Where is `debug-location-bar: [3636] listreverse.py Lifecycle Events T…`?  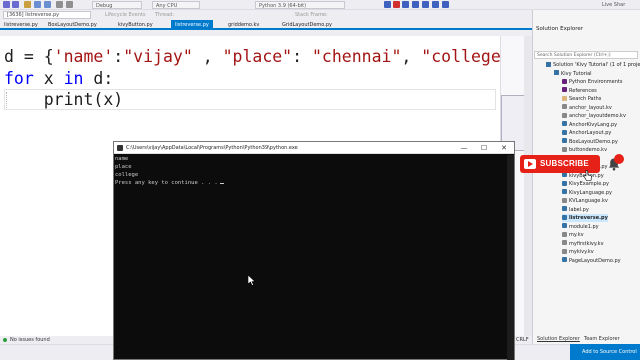 debug-location-bar: [3636] listreverse.py Lifecycle Events T… is located at coordinates (266, 15).